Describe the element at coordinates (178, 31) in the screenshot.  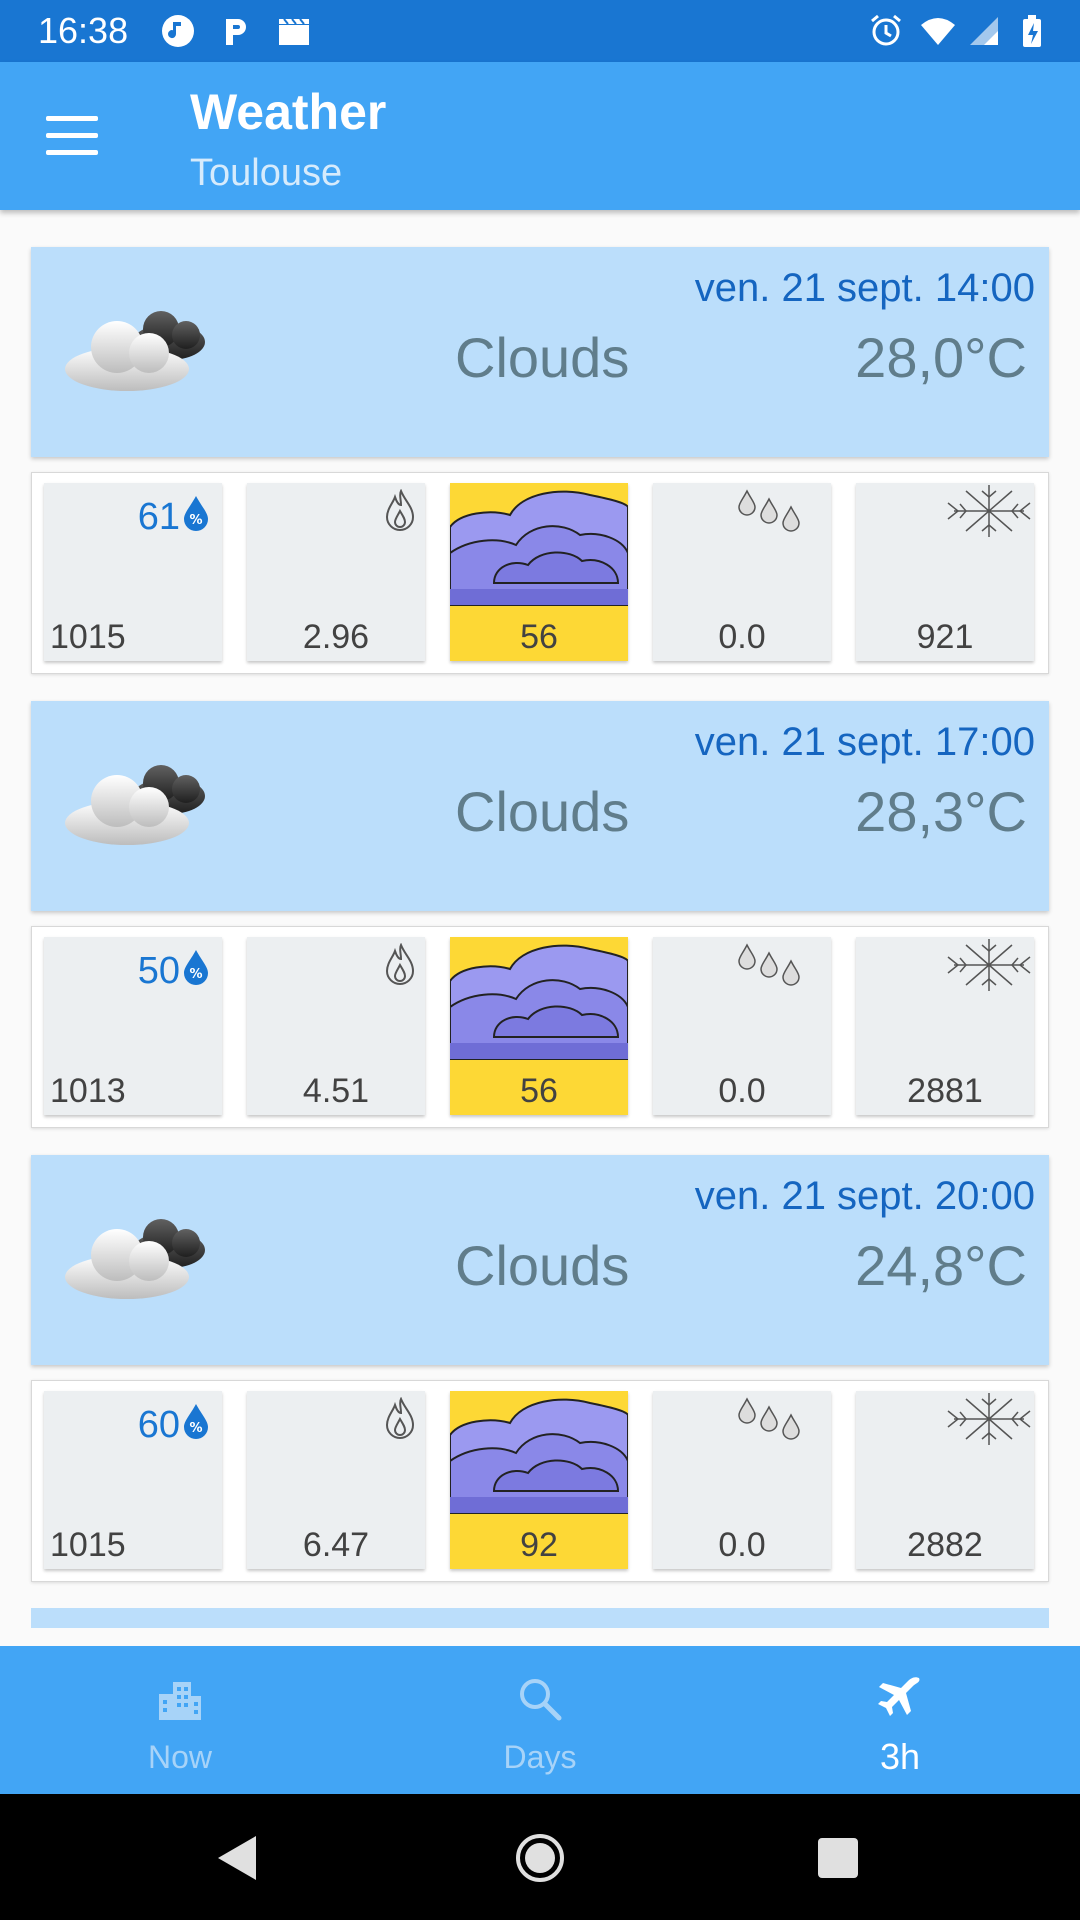
I see `music-icon` at that location.